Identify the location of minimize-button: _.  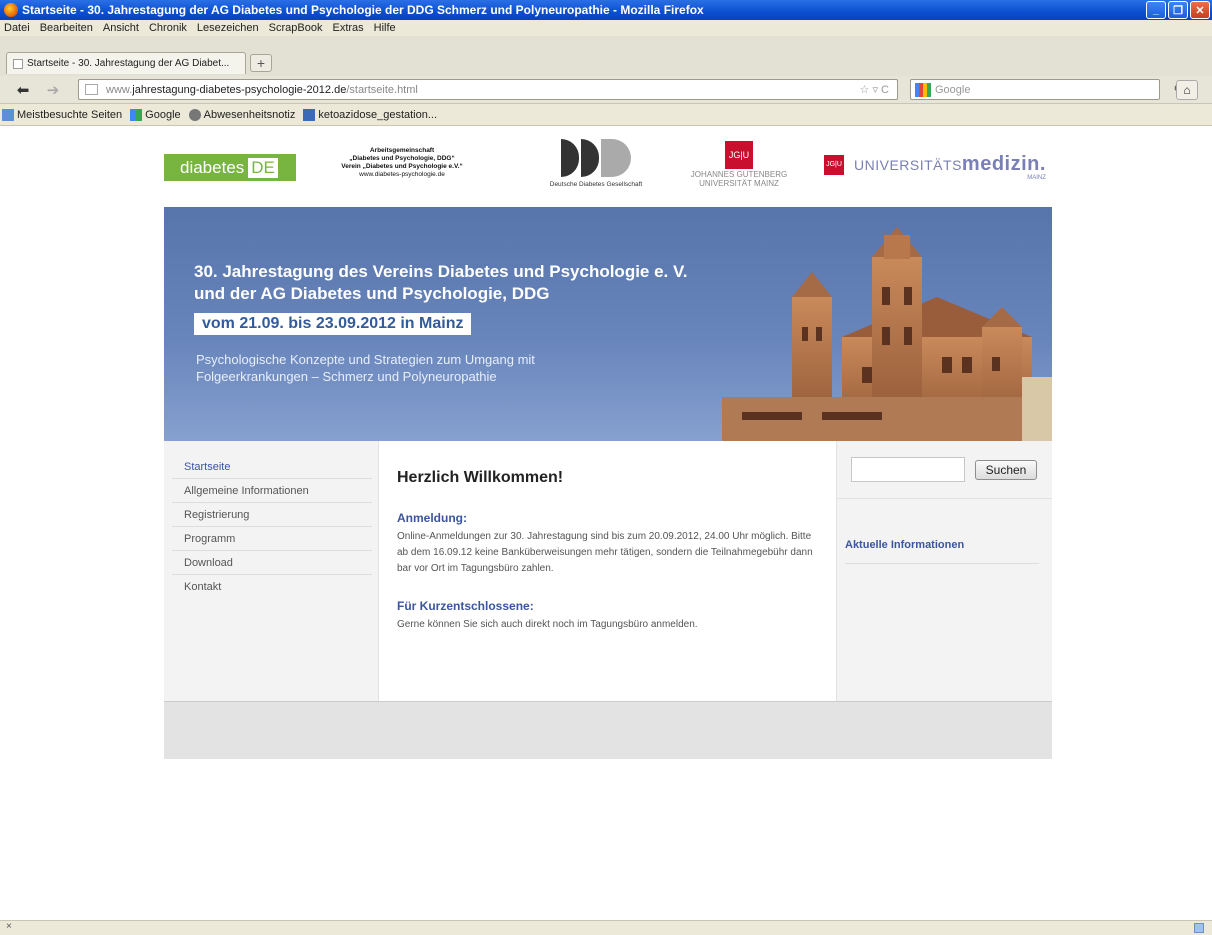
(1156, 10).